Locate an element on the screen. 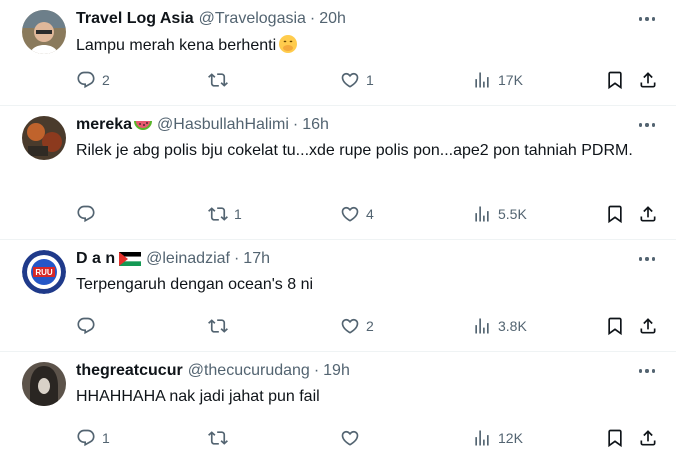 The image size is (676, 465). reply-button: 2 is located at coordinates (93, 80).